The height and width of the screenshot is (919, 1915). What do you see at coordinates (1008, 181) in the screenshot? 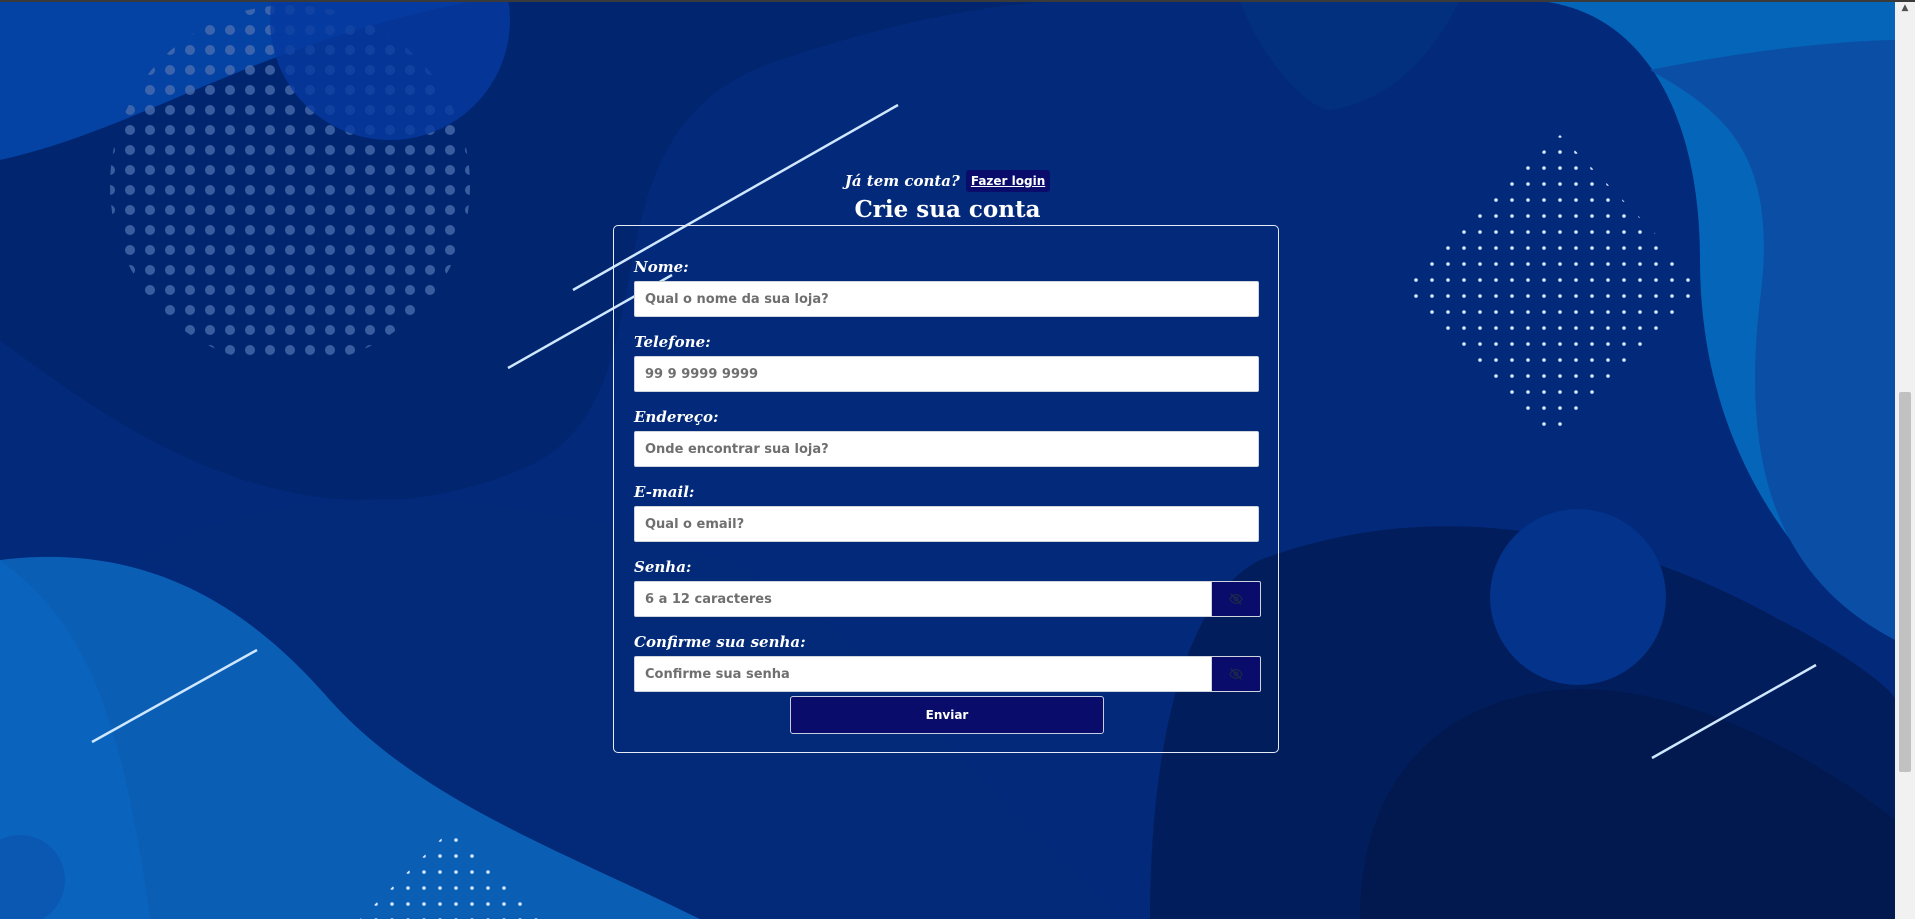
I see `login-link: Fazer login` at bounding box center [1008, 181].